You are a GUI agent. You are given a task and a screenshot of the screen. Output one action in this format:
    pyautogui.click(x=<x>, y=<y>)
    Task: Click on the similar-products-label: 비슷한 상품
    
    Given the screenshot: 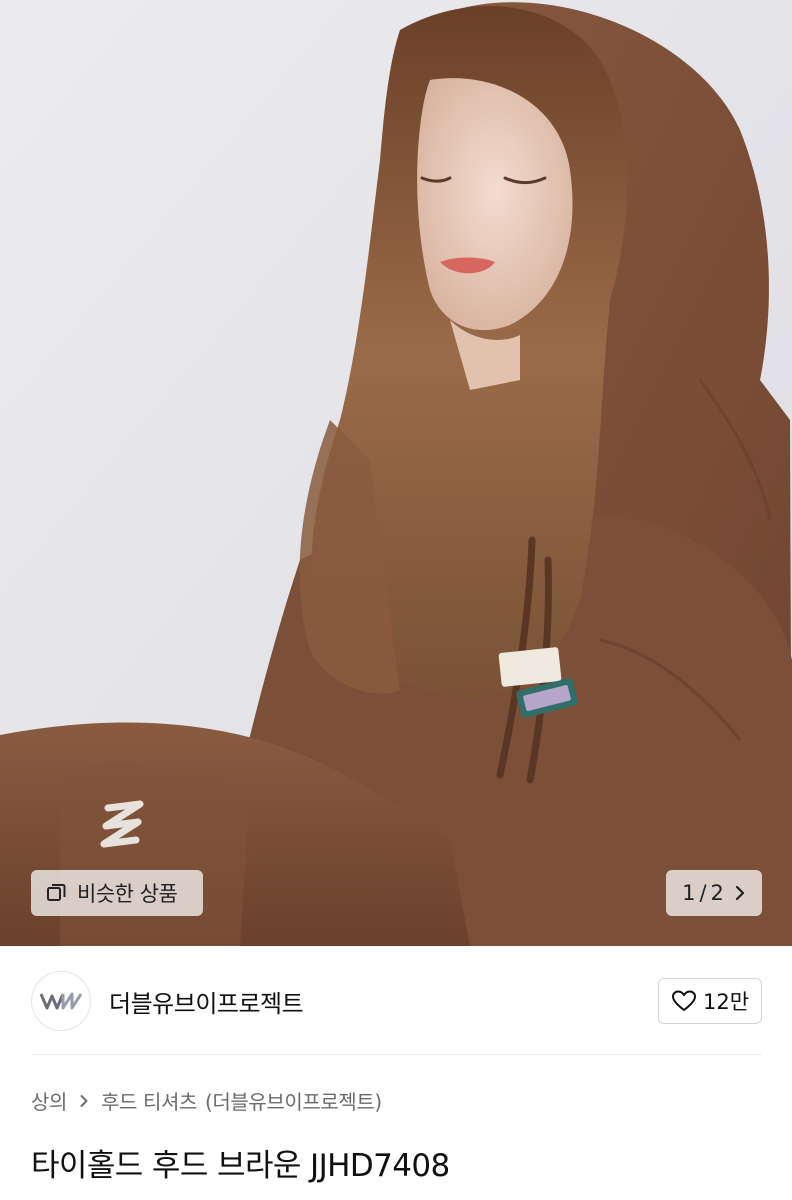 What is the action you would take?
    pyautogui.click(x=127, y=894)
    